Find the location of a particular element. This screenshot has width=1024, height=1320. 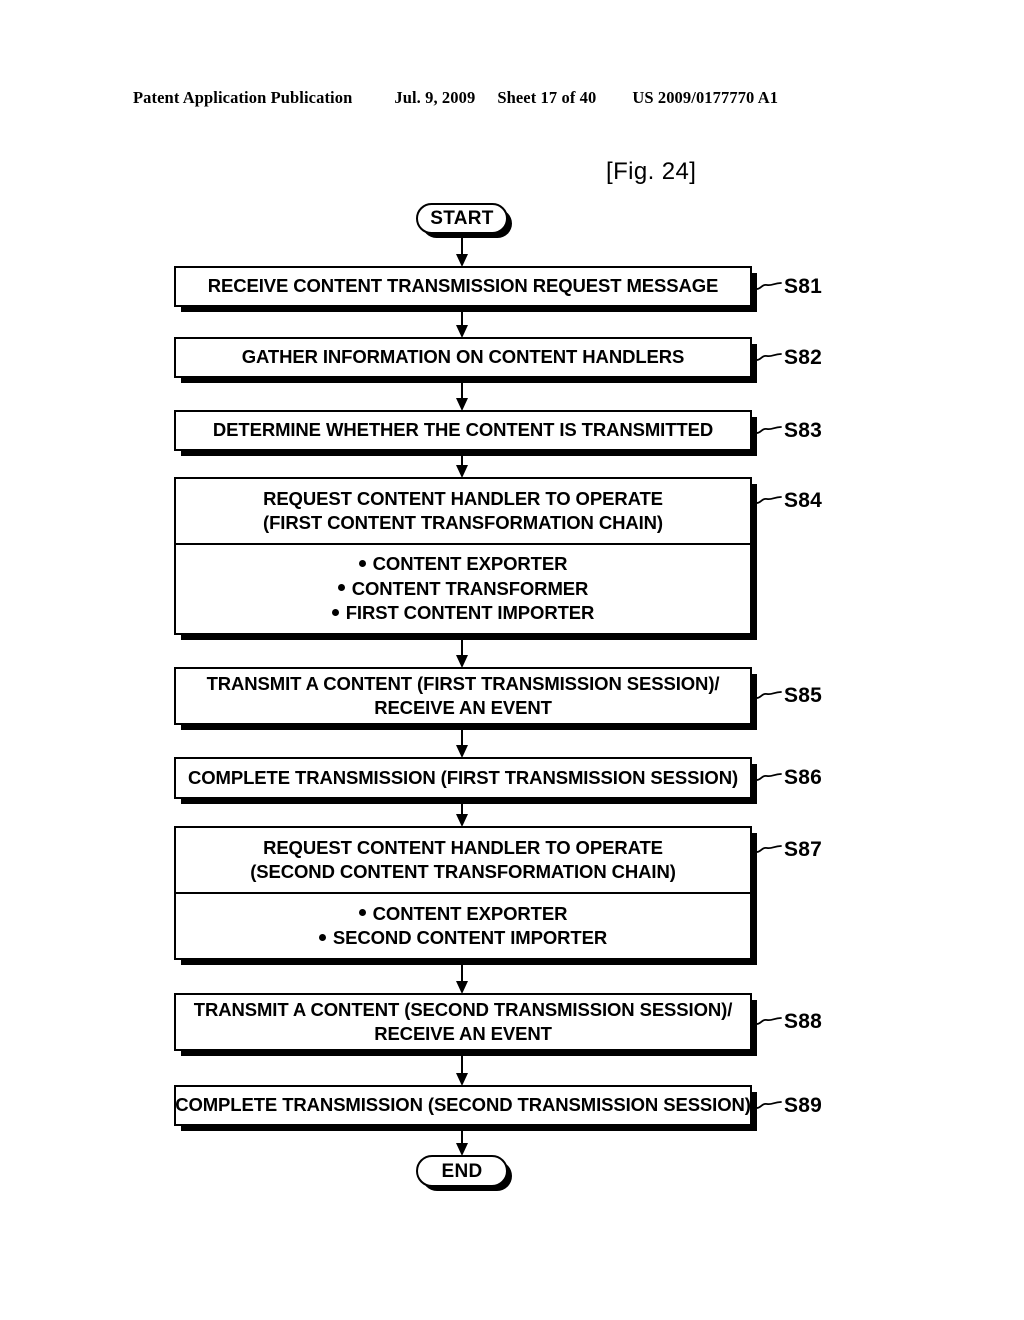

end-terminator: END is located at coordinates (462, 1171).